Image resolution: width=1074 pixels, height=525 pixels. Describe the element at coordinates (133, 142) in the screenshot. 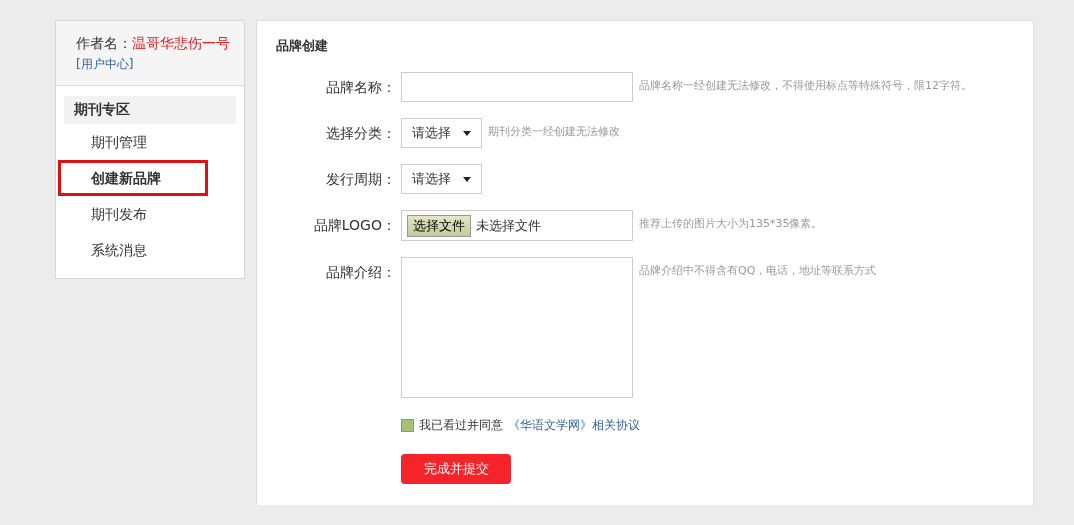

I see `sidebar-item: 期刊管理` at that location.